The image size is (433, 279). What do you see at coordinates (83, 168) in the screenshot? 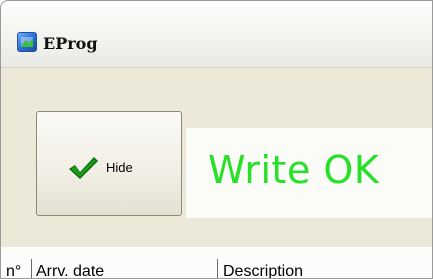
I see `checkmark-icon` at bounding box center [83, 168].